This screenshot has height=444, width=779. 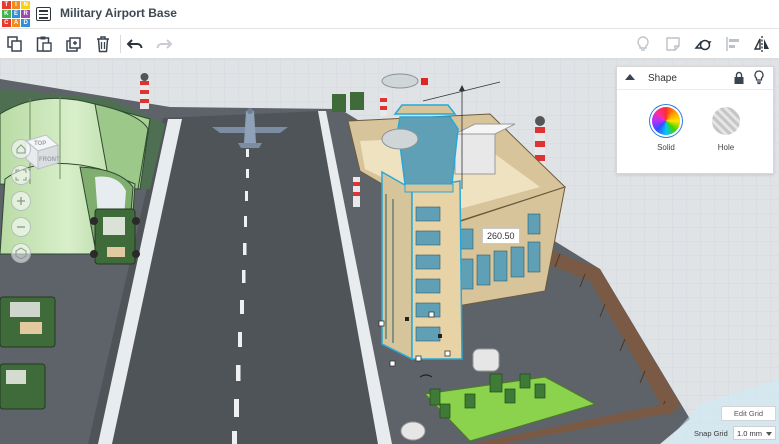 What do you see at coordinates (501, 236) in the screenshot?
I see `dimension-label: 260.50` at bounding box center [501, 236].